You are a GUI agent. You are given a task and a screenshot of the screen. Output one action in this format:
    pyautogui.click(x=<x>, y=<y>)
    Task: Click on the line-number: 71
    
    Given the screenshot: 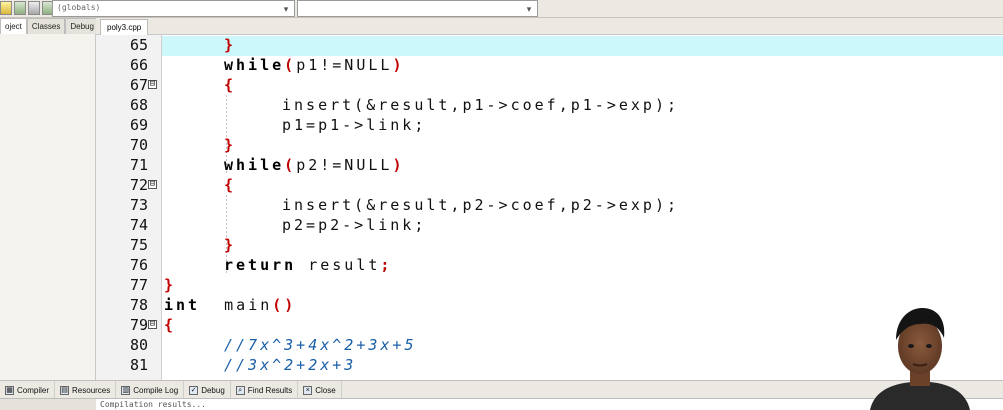 What is the action you would take?
    pyautogui.click(x=138, y=165)
    